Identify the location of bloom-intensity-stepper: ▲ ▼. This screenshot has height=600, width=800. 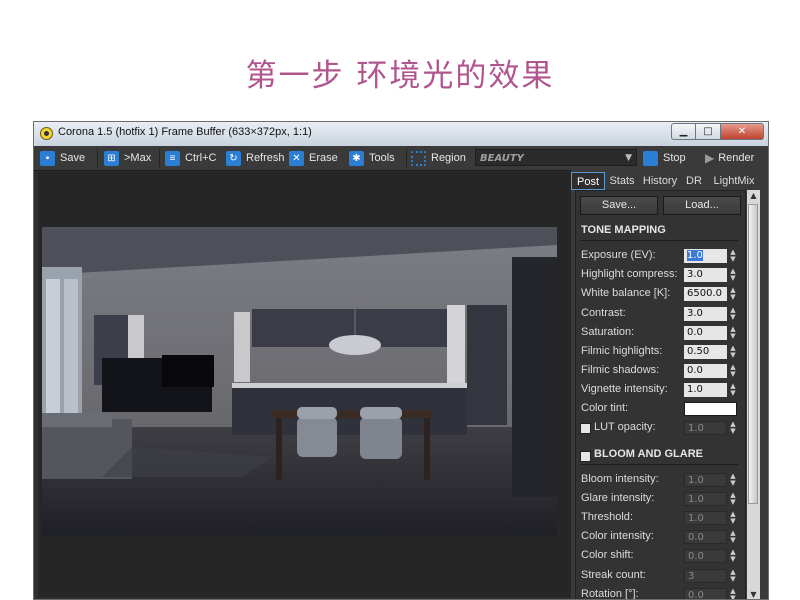
(733, 480).